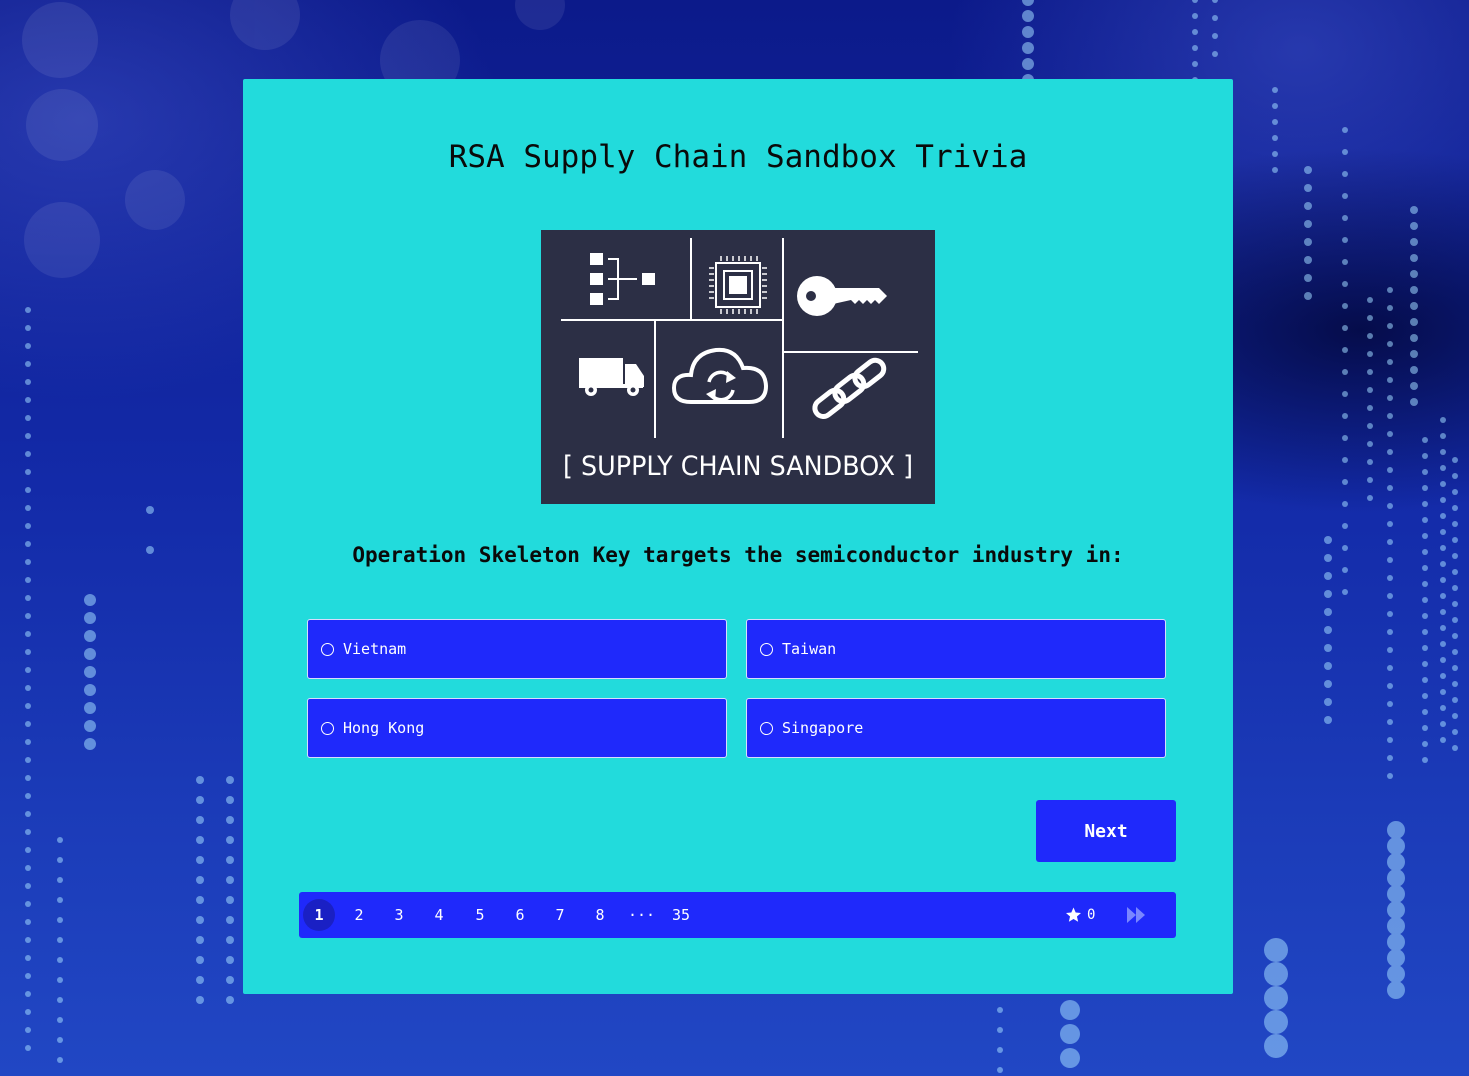  Describe the element at coordinates (1091, 915) in the screenshot. I see `score-value: 0` at that location.